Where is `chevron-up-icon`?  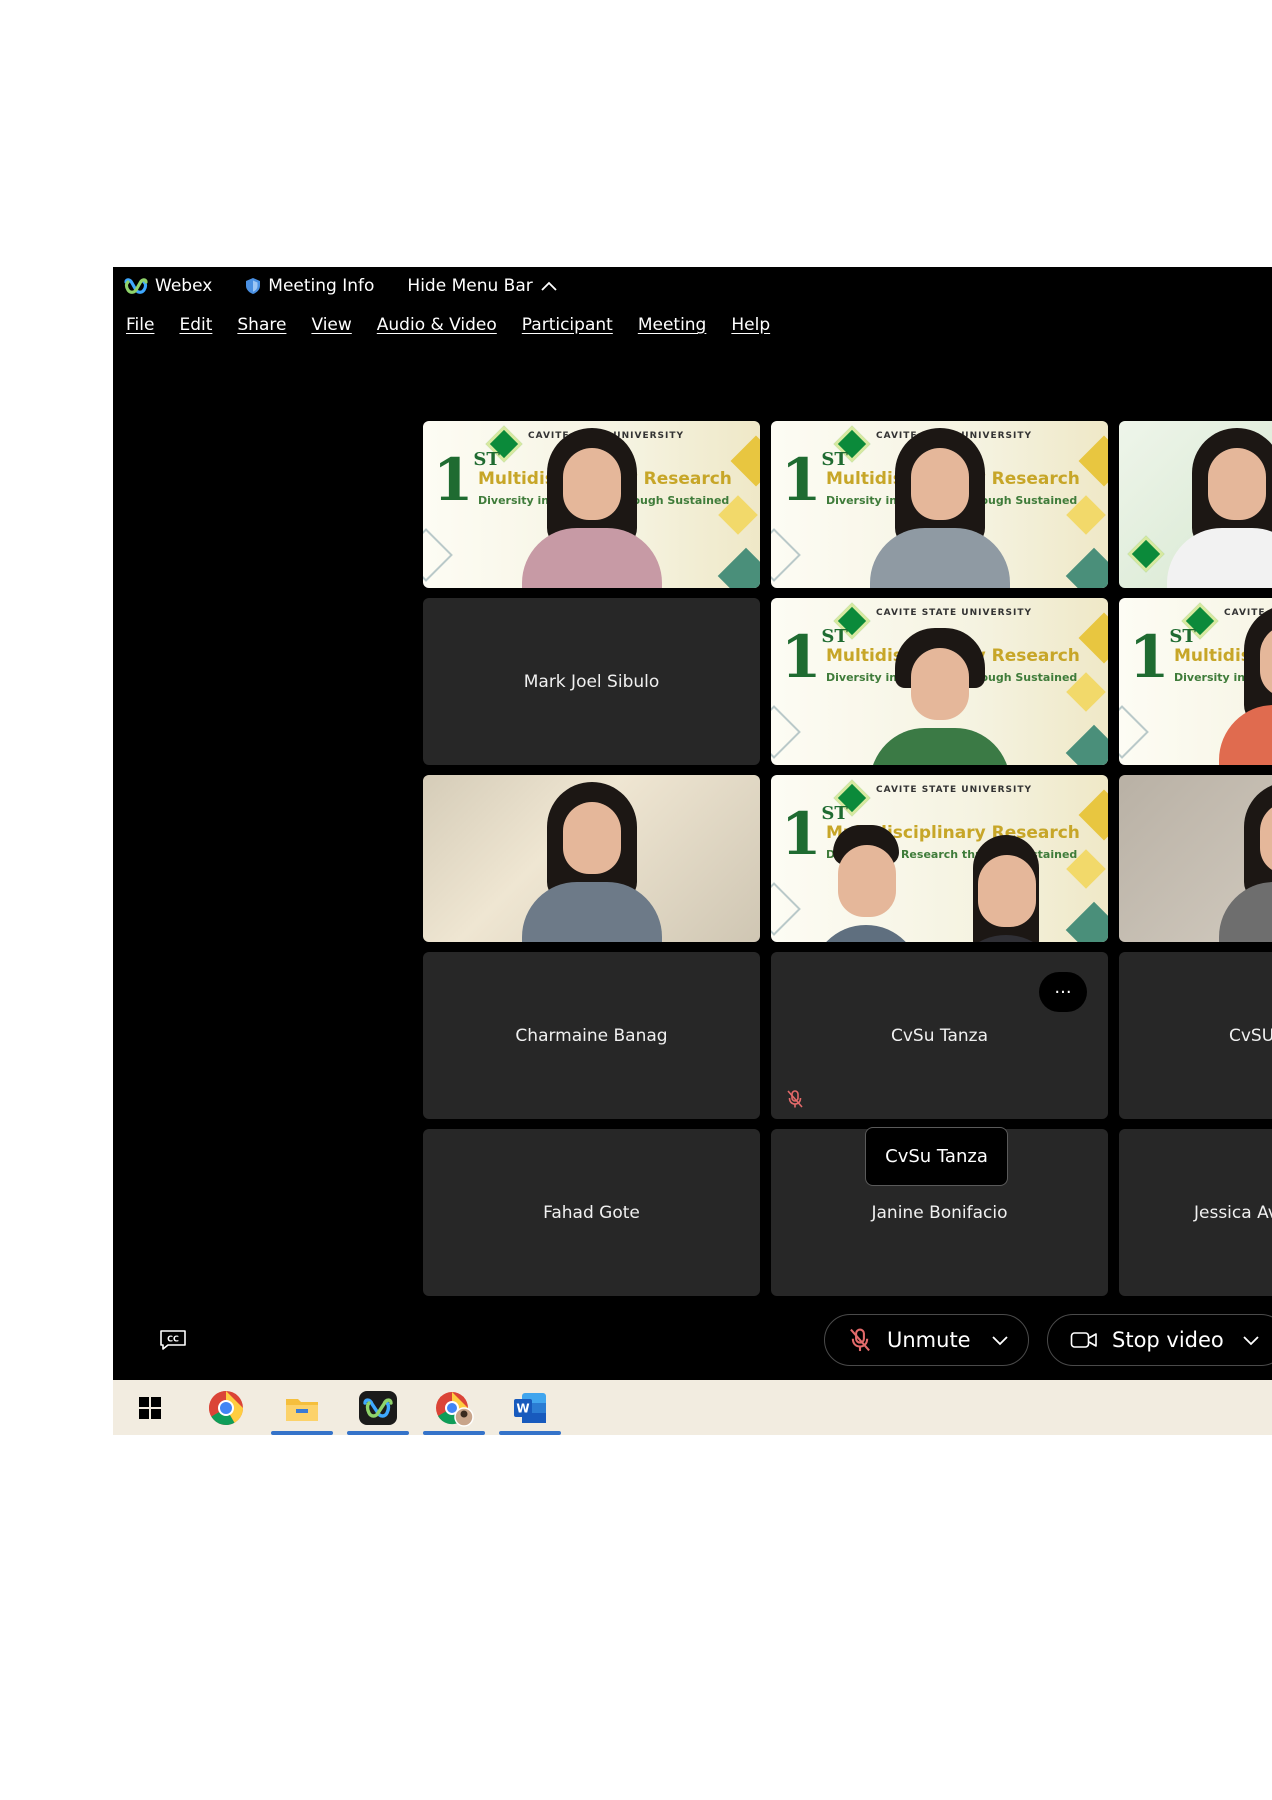 chevron-up-icon is located at coordinates (549, 286).